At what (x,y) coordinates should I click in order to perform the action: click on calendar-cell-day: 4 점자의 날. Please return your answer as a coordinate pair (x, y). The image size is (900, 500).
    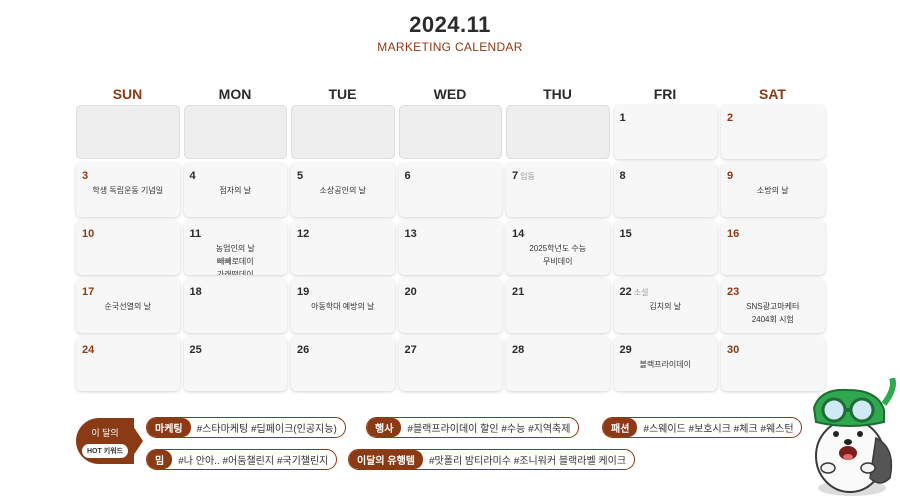
    Looking at the image, I should click on (235, 190).